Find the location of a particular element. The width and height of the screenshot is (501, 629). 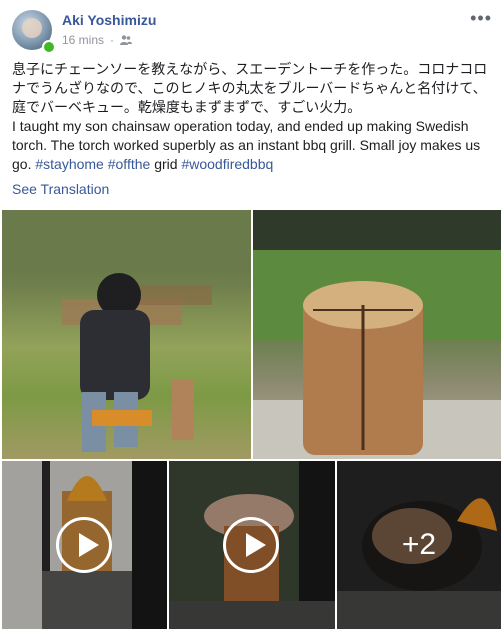

post-time: 16 mins is located at coordinates (83, 40).